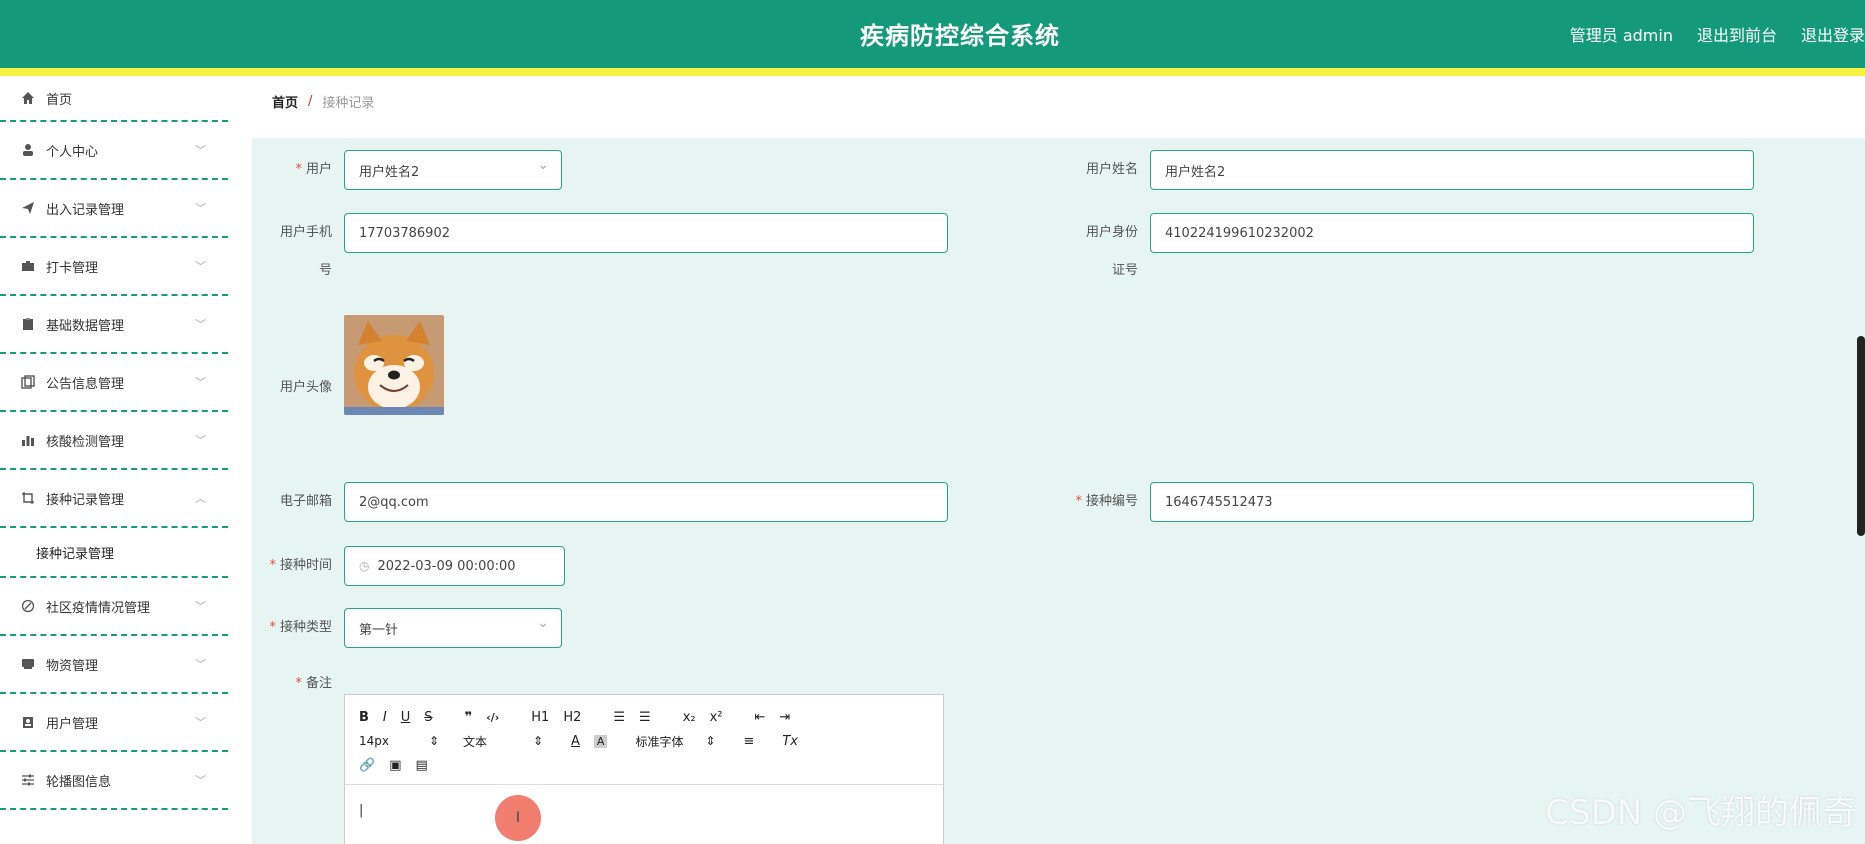  What do you see at coordinates (72, 724) in the screenshot?
I see `sidebar-item-label: 用户管理` at bounding box center [72, 724].